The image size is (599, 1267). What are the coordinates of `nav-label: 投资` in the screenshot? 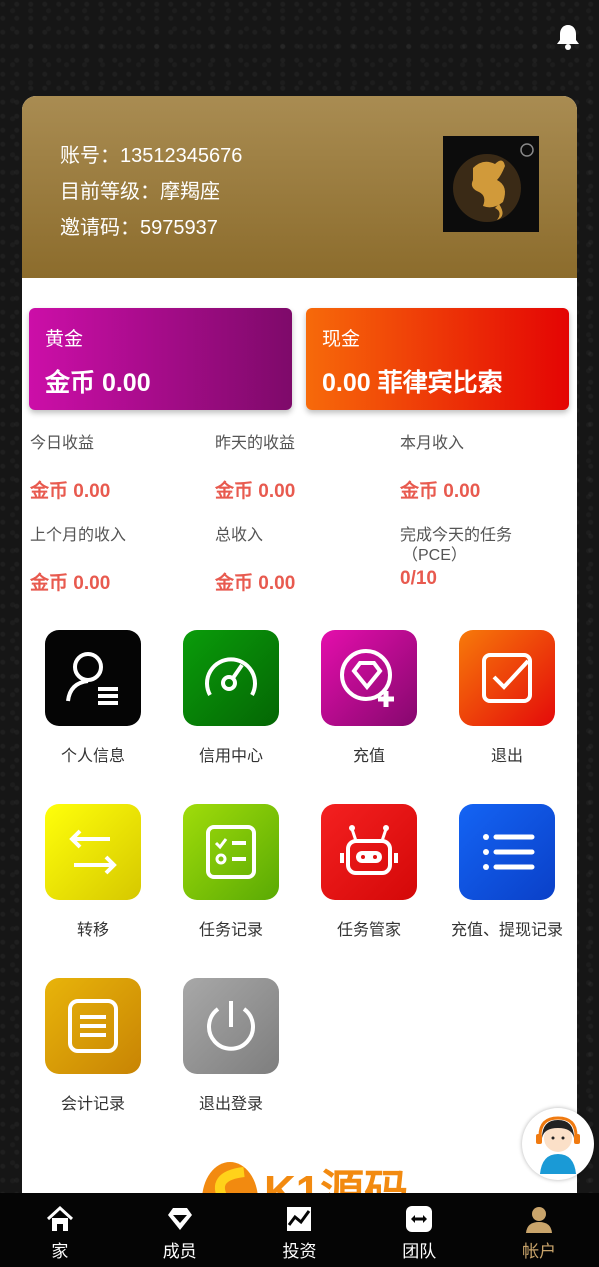 It's located at (299, 1251).